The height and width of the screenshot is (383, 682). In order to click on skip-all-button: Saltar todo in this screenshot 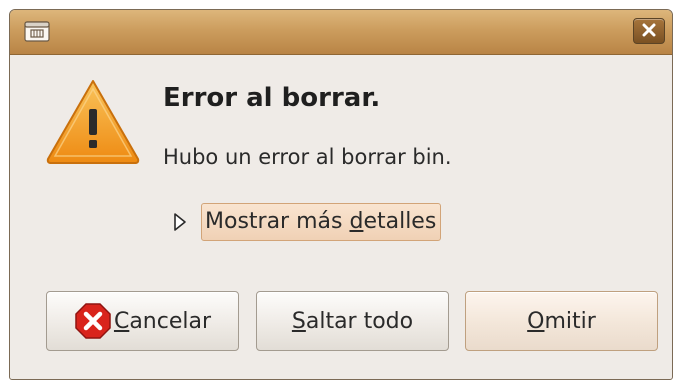, I will do `click(352, 321)`.